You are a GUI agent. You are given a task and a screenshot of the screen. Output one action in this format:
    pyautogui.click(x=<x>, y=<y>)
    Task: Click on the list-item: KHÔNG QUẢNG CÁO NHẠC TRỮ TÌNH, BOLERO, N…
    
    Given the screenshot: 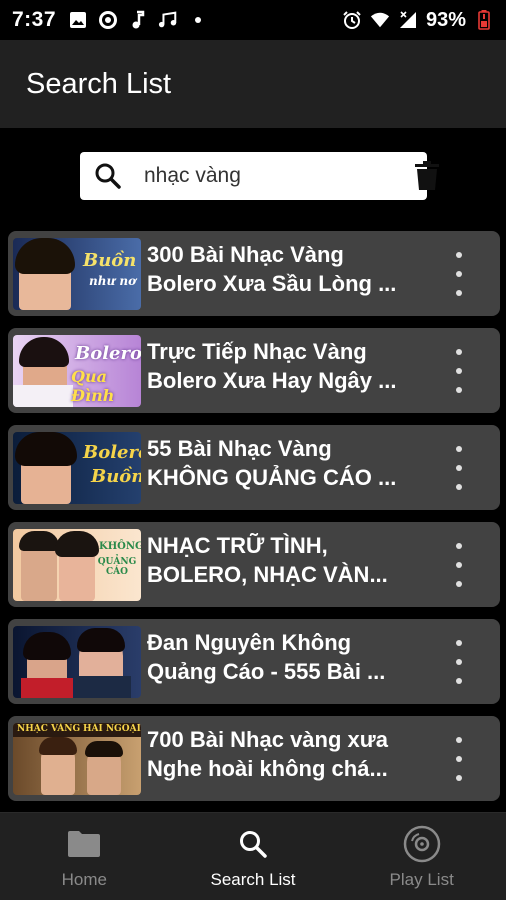 What is the action you would take?
    pyautogui.click(x=254, y=564)
    